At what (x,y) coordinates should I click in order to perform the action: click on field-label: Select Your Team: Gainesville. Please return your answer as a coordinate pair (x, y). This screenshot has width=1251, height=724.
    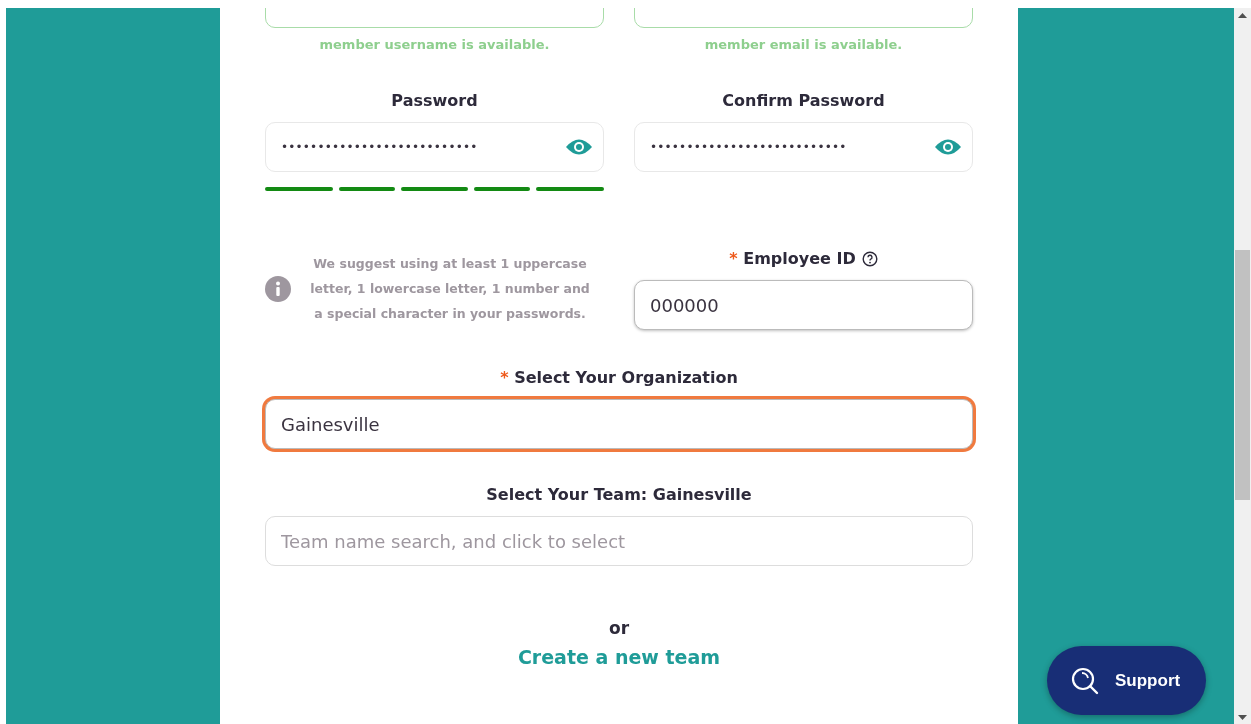
    Looking at the image, I should click on (619, 494).